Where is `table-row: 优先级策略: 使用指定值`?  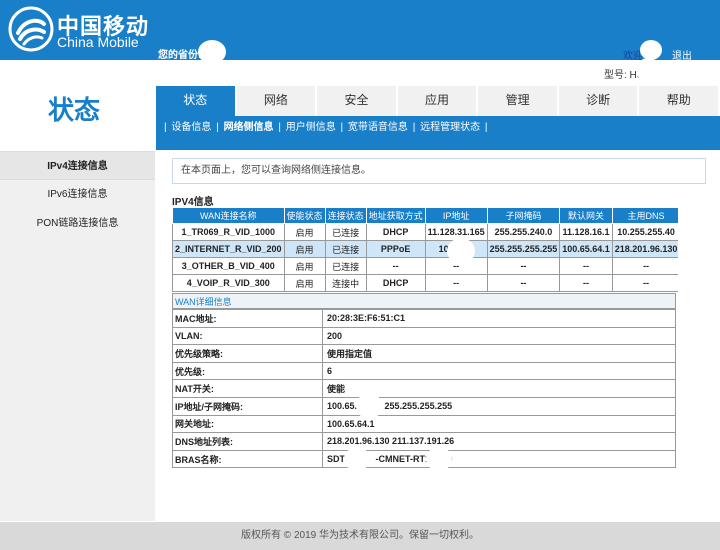 table-row: 优先级策略: 使用指定值 is located at coordinates (424, 353).